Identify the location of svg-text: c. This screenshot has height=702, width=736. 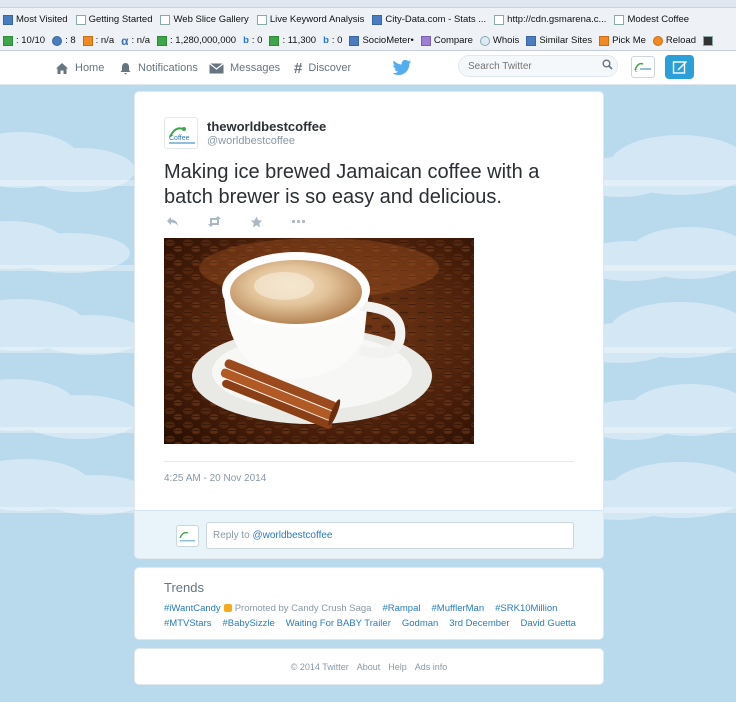
(636, 71).